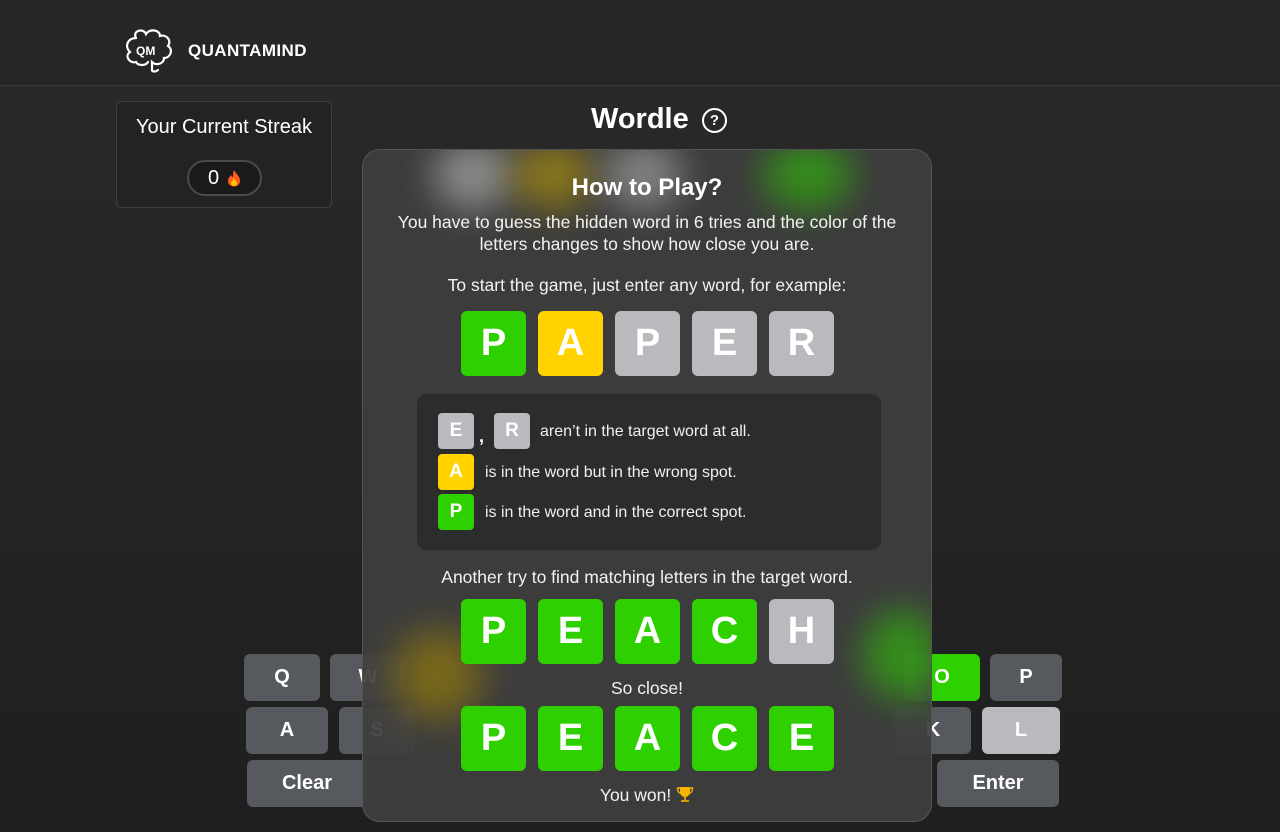 The width and height of the screenshot is (1280, 832). What do you see at coordinates (640, 119) in the screenshot?
I see `game-title: Wordle` at bounding box center [640, 119].